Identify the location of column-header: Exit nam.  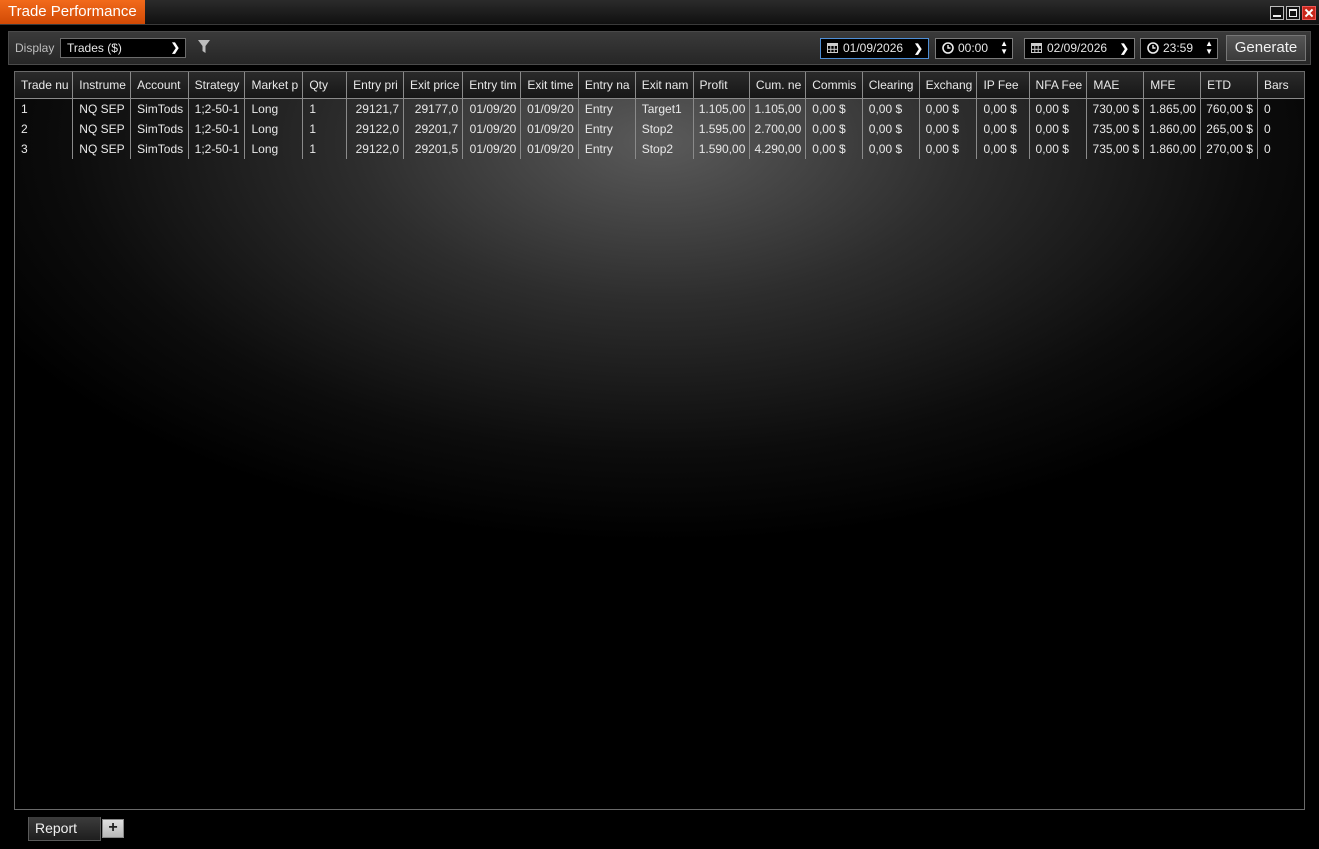
(664, 85).